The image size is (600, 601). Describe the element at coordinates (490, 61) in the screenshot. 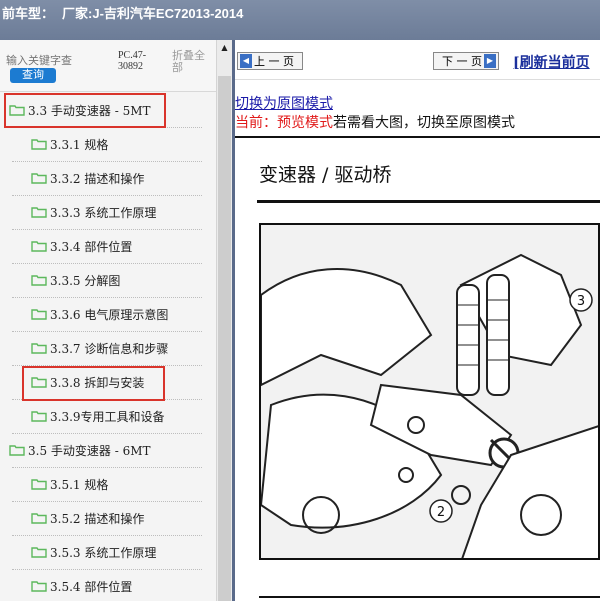

I see `arrow-right-icon: ▶` at that location.